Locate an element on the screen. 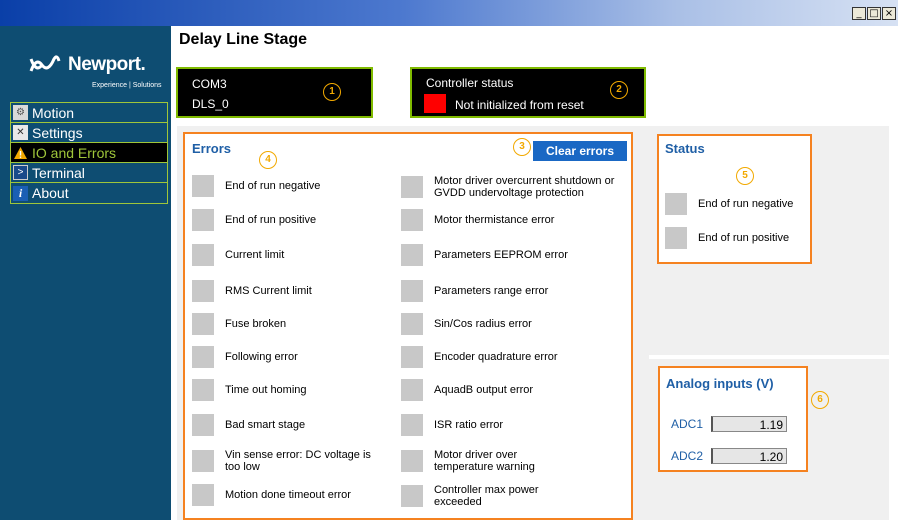 The image size is (898, 520). callout-marker-2: 2 is located at coordinates (619, 90).